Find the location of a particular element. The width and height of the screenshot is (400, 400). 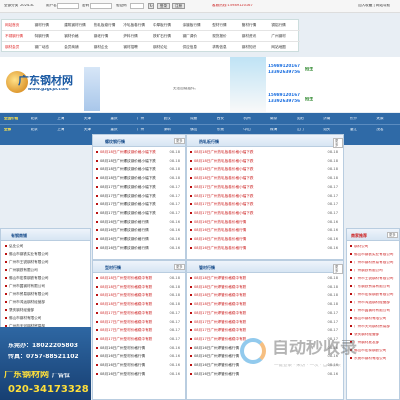

city-nav-link: 汕头 is located at coordinates (326, 130).